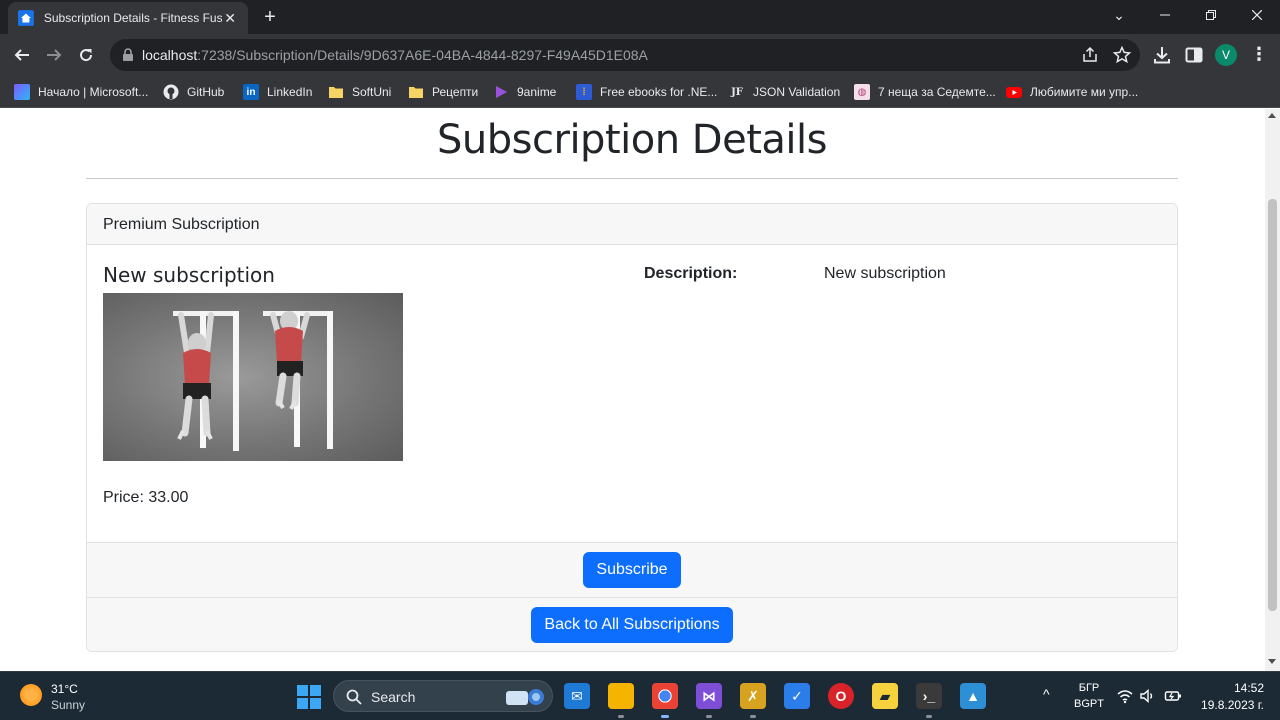 Image resolution: width=1280 pixels, height=720 pixels. Describe the element at coordinates (170, 55) in the screenshot. I see `url-host: localhost` at that location.